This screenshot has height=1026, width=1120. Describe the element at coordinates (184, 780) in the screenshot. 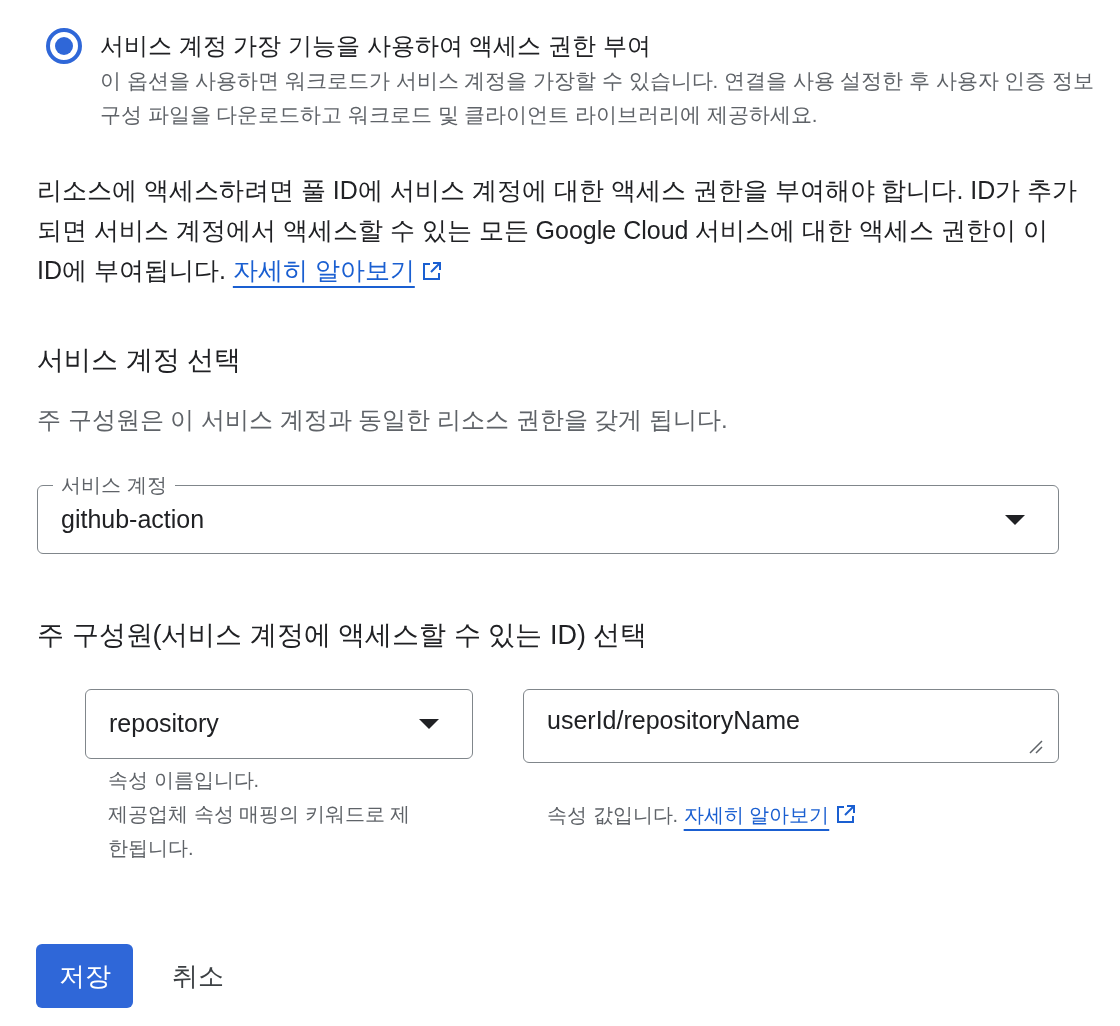

I see `helper-text: 속성 이름입니다.` at that location.